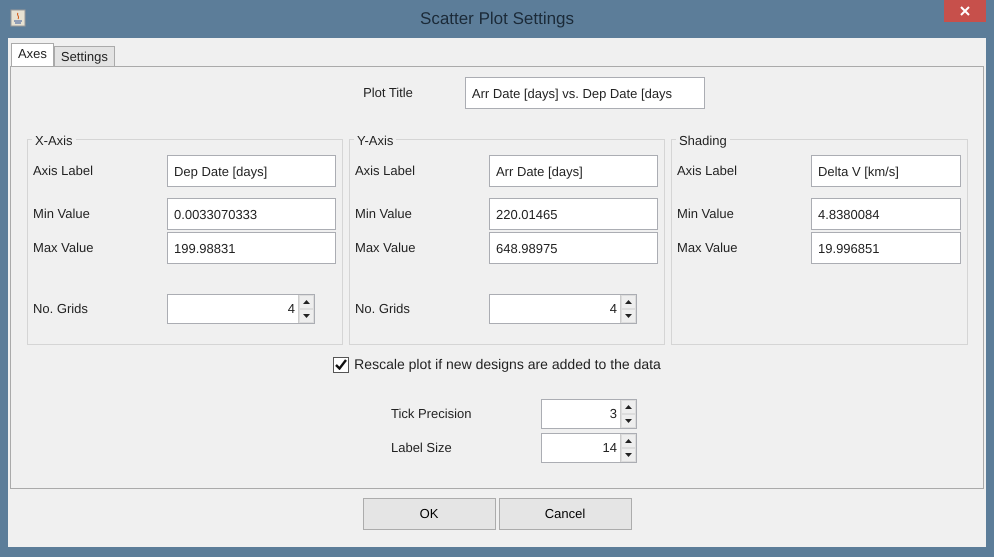 This screenshot has width=994, height=557. Describe the element at coordinates (573, 171) in the screenshot. I see `text-field: Arr Date [days]` at that location.